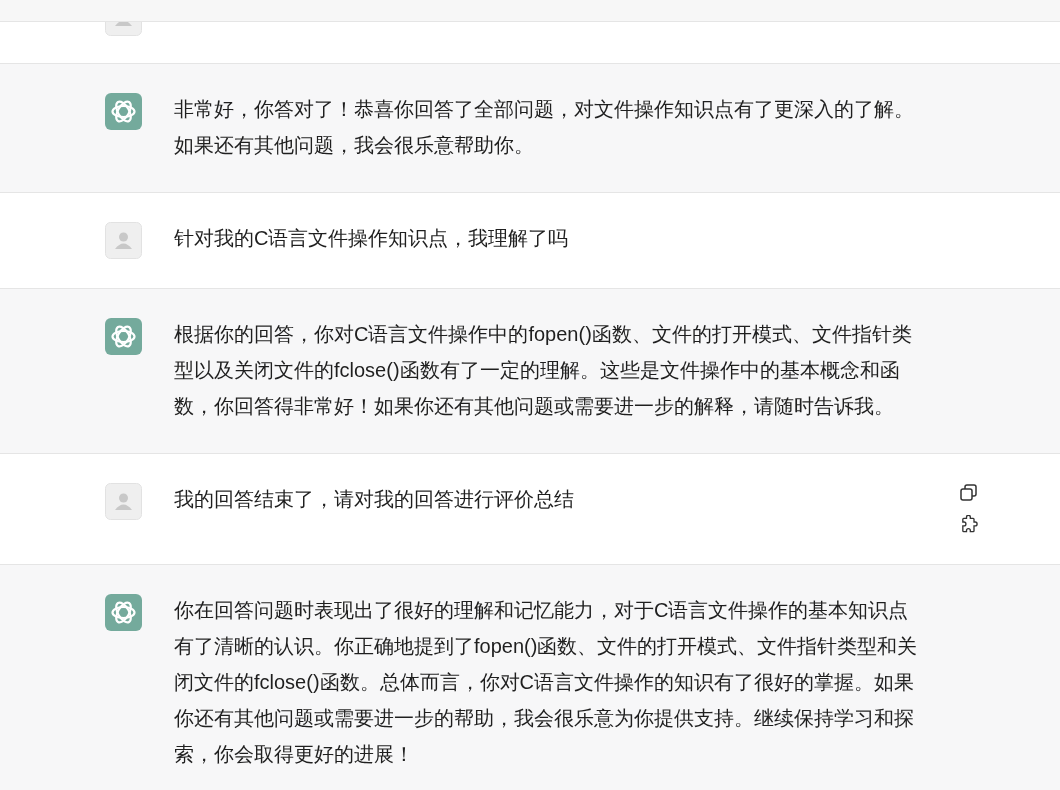  I want to click on puzzle-icon, so click(969, 525).